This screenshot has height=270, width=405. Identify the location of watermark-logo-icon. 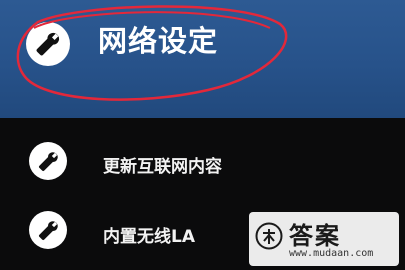
(269, 236).